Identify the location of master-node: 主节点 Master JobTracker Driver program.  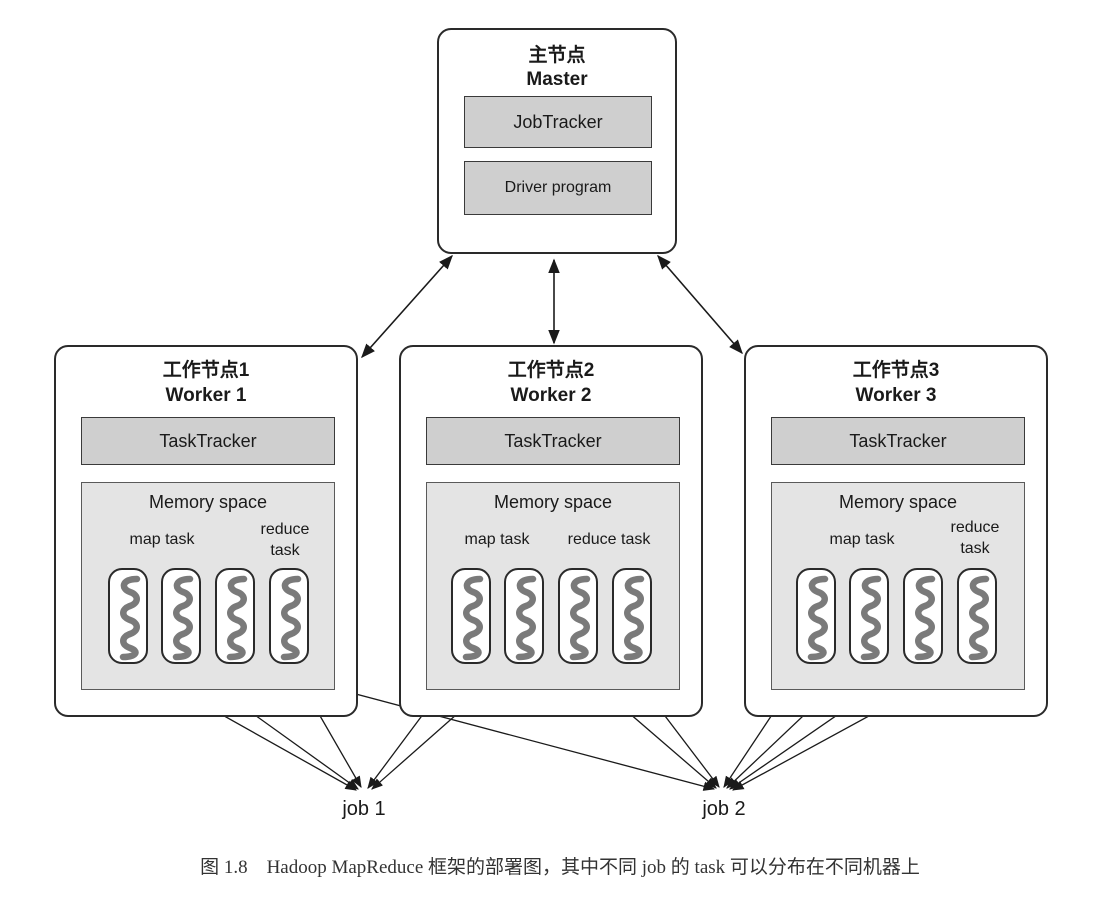
(557, 141).